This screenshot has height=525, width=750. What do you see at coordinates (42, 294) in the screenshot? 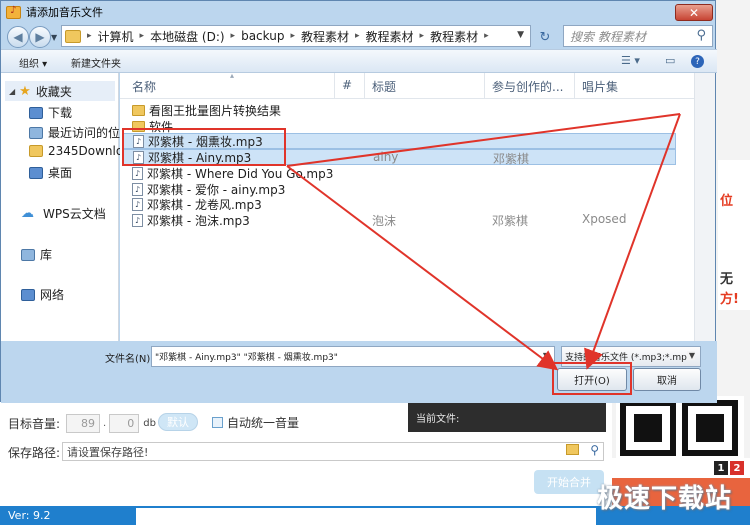
I see `nav-item-network: 网络` at bounding box center [42, 294].